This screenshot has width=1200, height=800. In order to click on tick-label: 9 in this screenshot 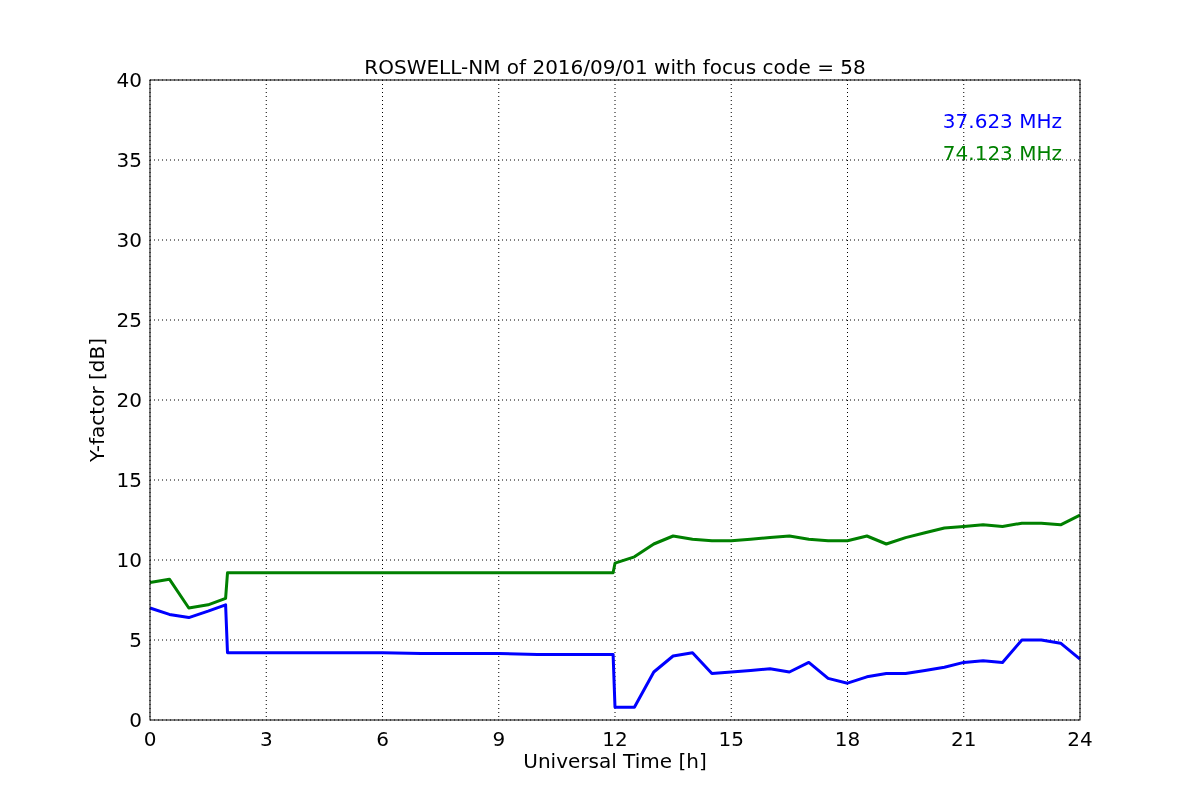, I will do `click(499, 739)`.